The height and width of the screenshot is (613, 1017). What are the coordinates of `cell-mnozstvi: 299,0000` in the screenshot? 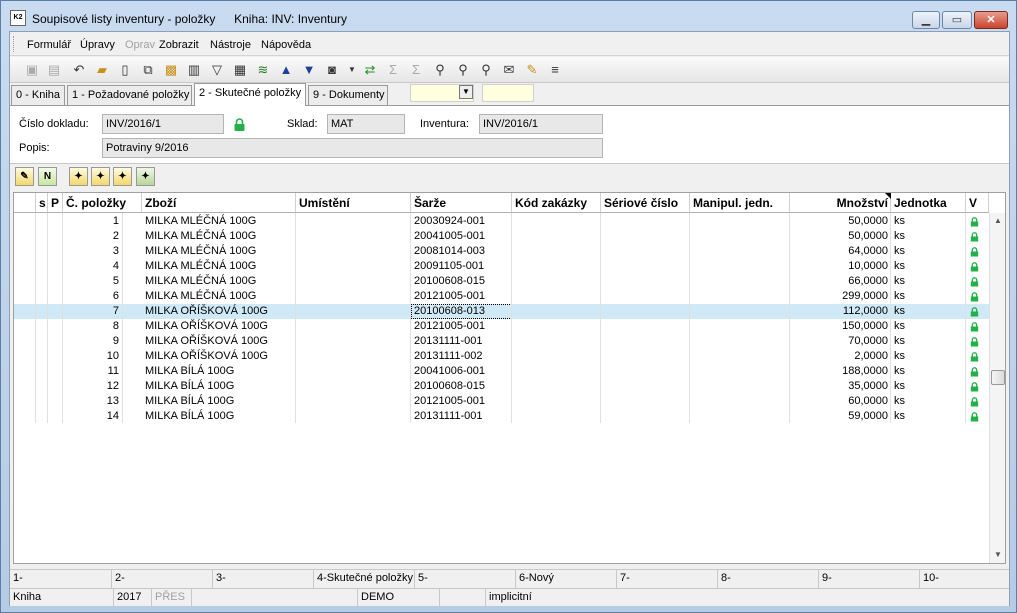 It's located at (840, 296).